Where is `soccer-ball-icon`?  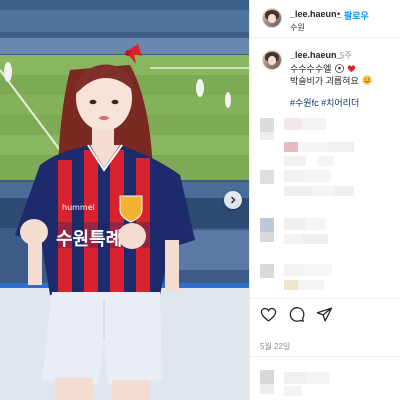 soccer-ball-icon is located at coordinates (339, 68).